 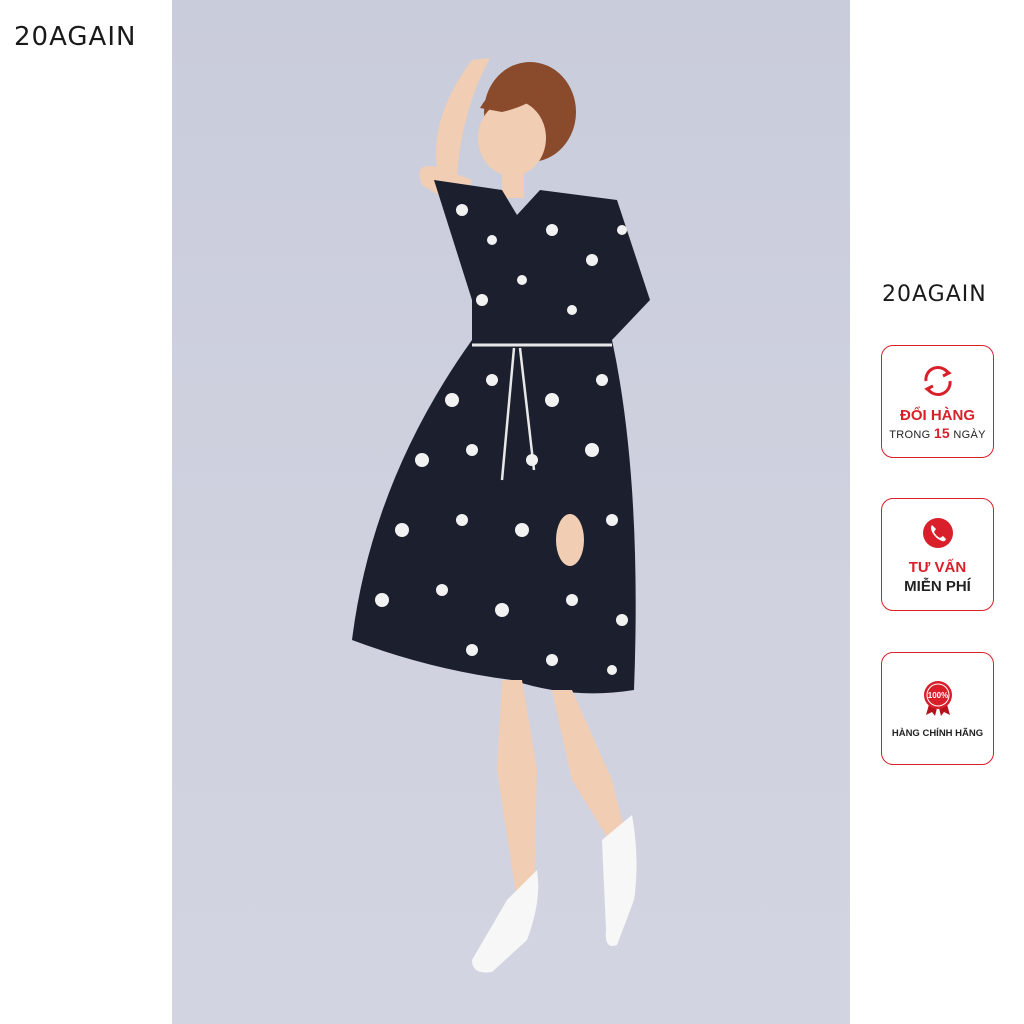 What do you see at coordinates (937, 586) in the screenshot?
I see `consult-line2: MIỄN PHÍ` at bounding box center [937, 586].